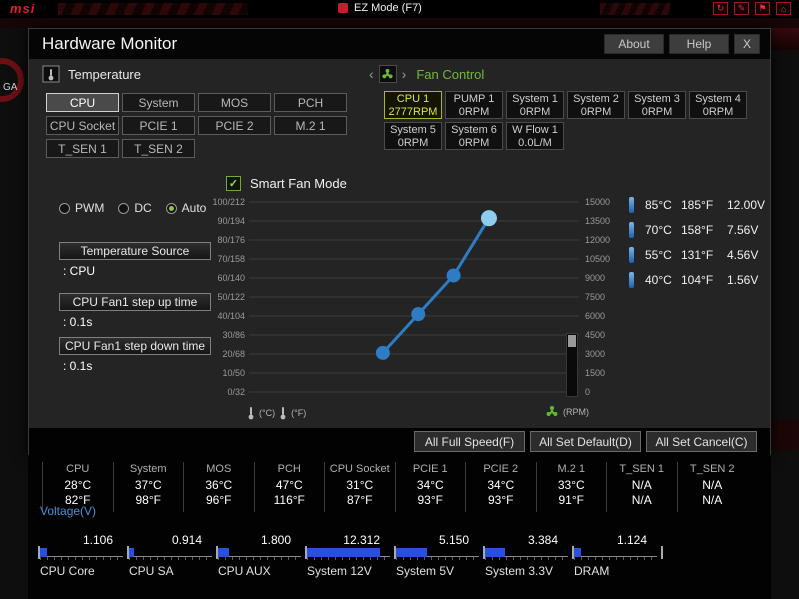 This screenshot has width=799, height=599. What do you see at coordinates (158, 102) in the screenshot?
I see `temp-source-button: System` at bounding box center [158, 102].